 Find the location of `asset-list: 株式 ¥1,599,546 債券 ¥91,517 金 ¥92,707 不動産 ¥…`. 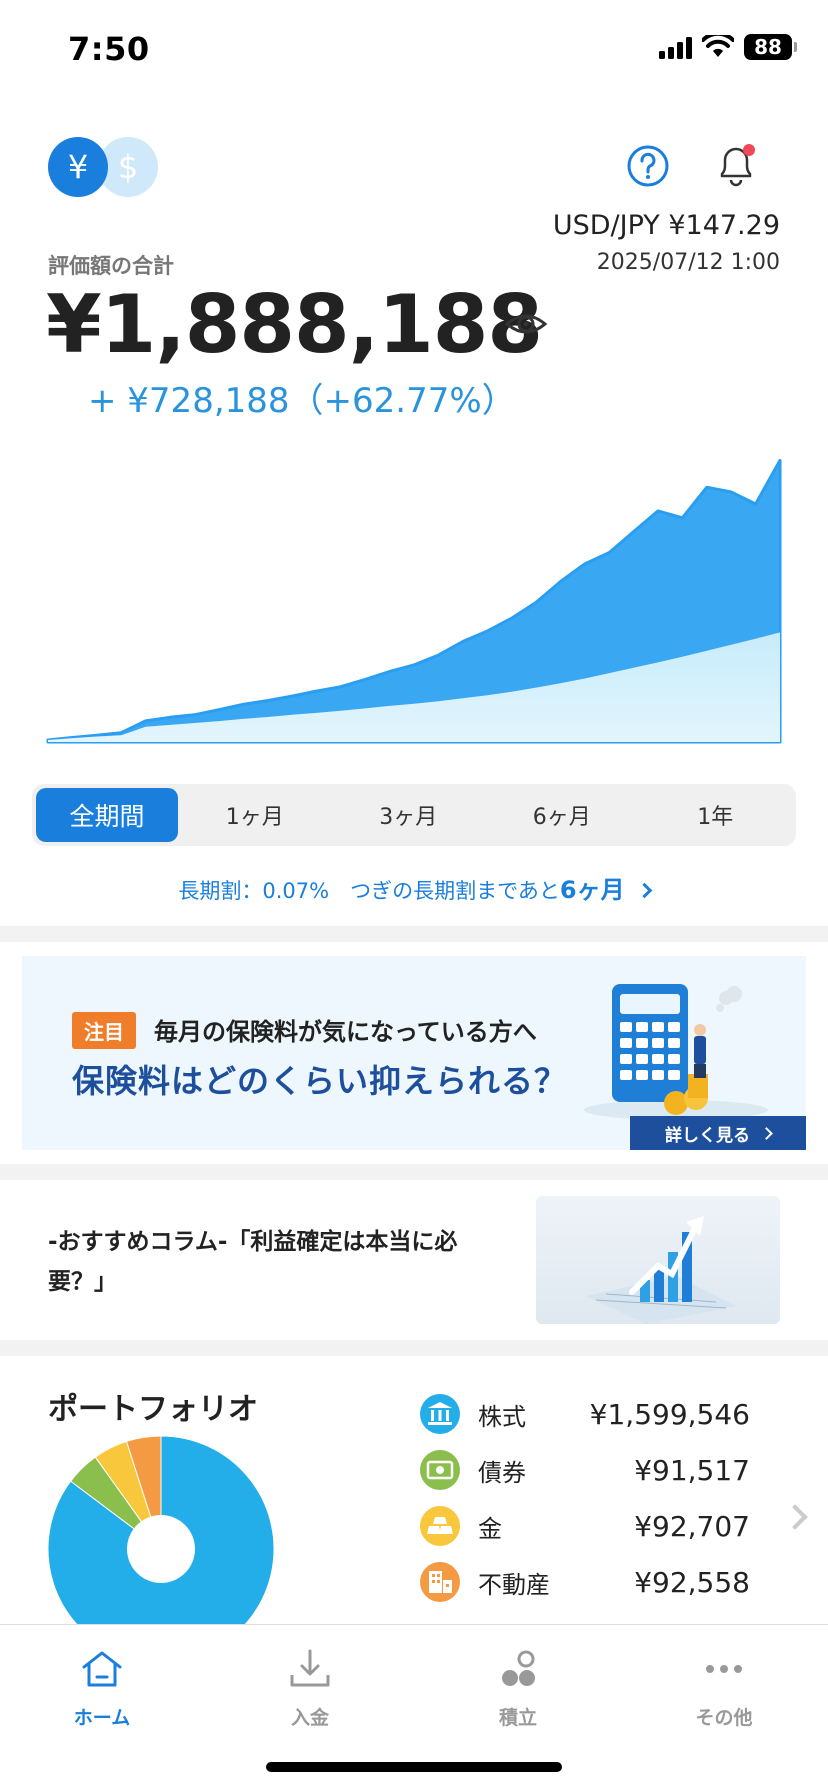

asset-list: 株式 ¥1,599,546 債券 ¥91,517 金 ¥92,707 不動産 ¥… is located at coordinates (585, 1498).